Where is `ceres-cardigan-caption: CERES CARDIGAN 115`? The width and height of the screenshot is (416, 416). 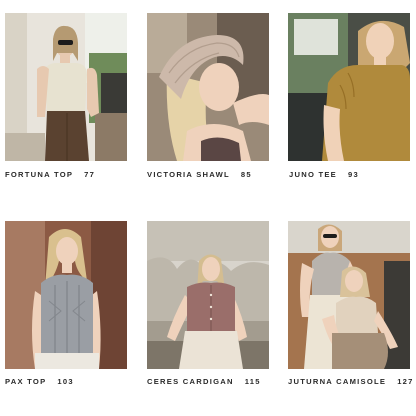
ceres-cardigan-caption: CERES CARDIGAN 115 is located at coordinates (217, 381).